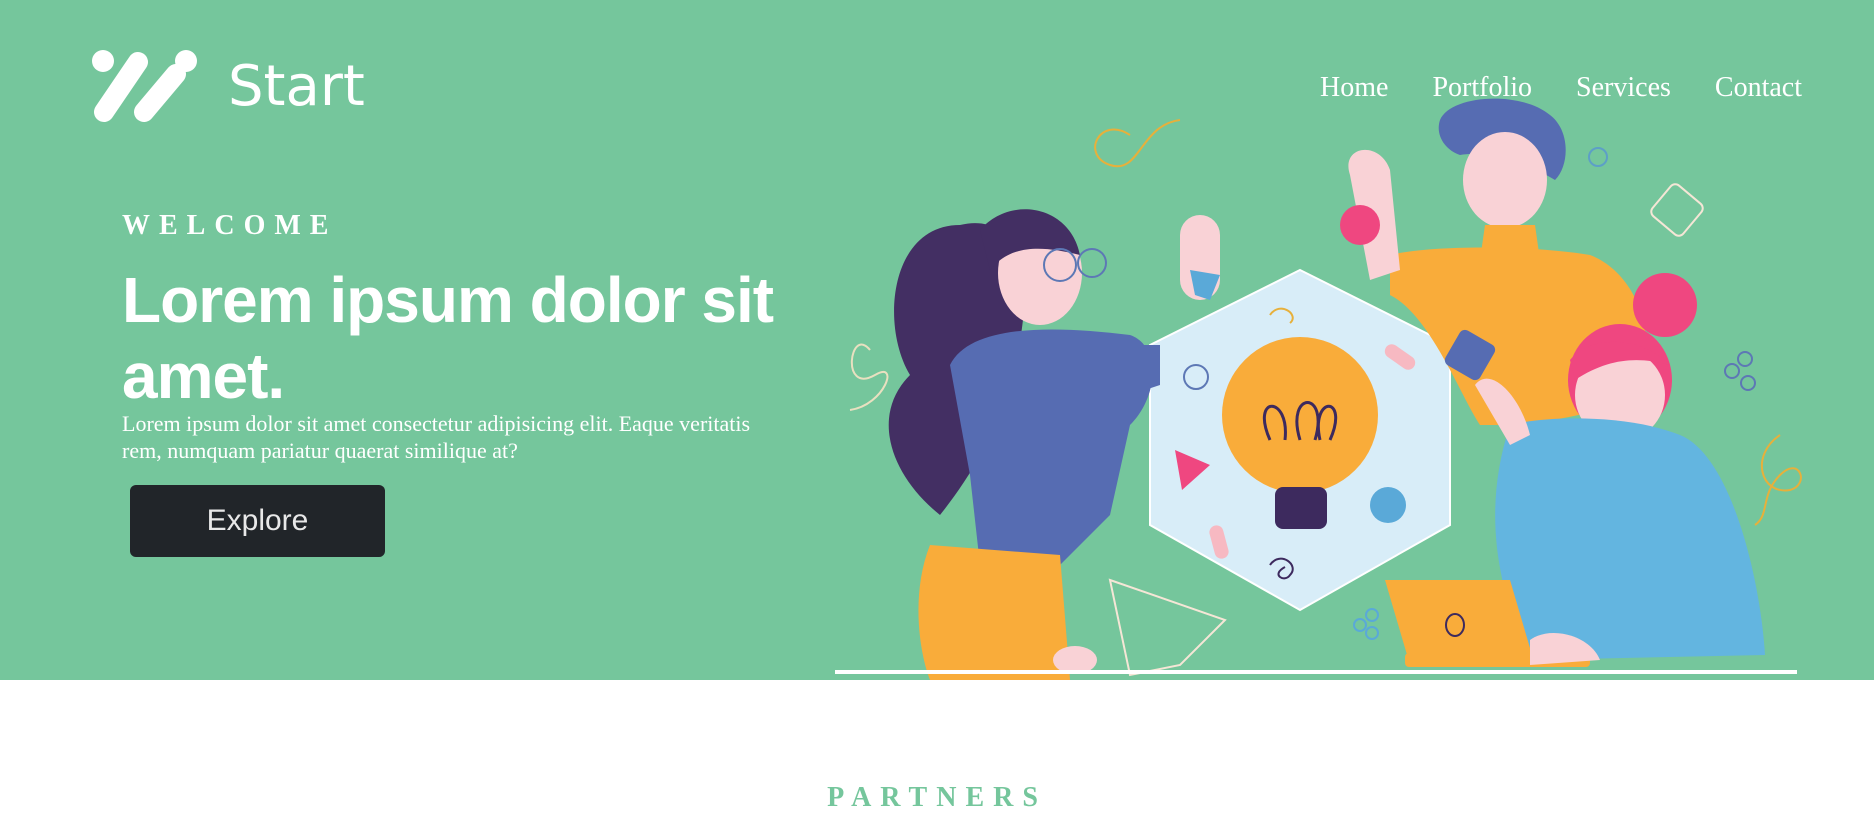 The width and height of the screenshot is (1874, 839). What do you see at coordinates (1167, 627) in the screenshot?
I see `triangle-doodle` at bounding box center [1167, 627].